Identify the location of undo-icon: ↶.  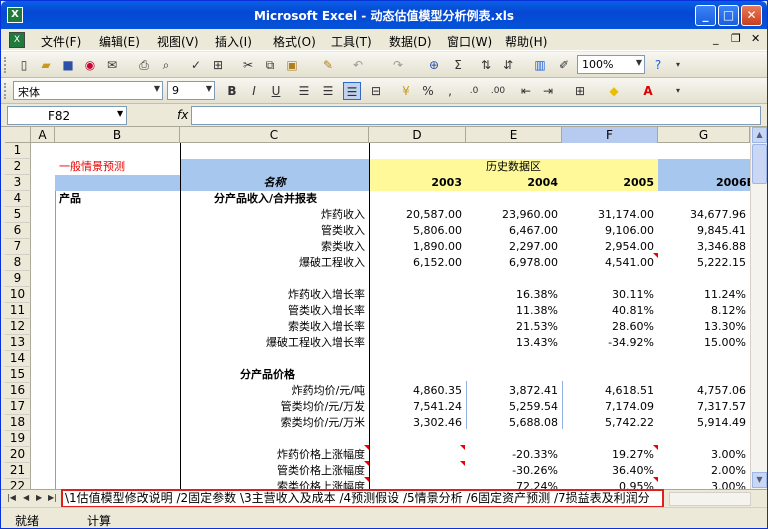
(358, 65).